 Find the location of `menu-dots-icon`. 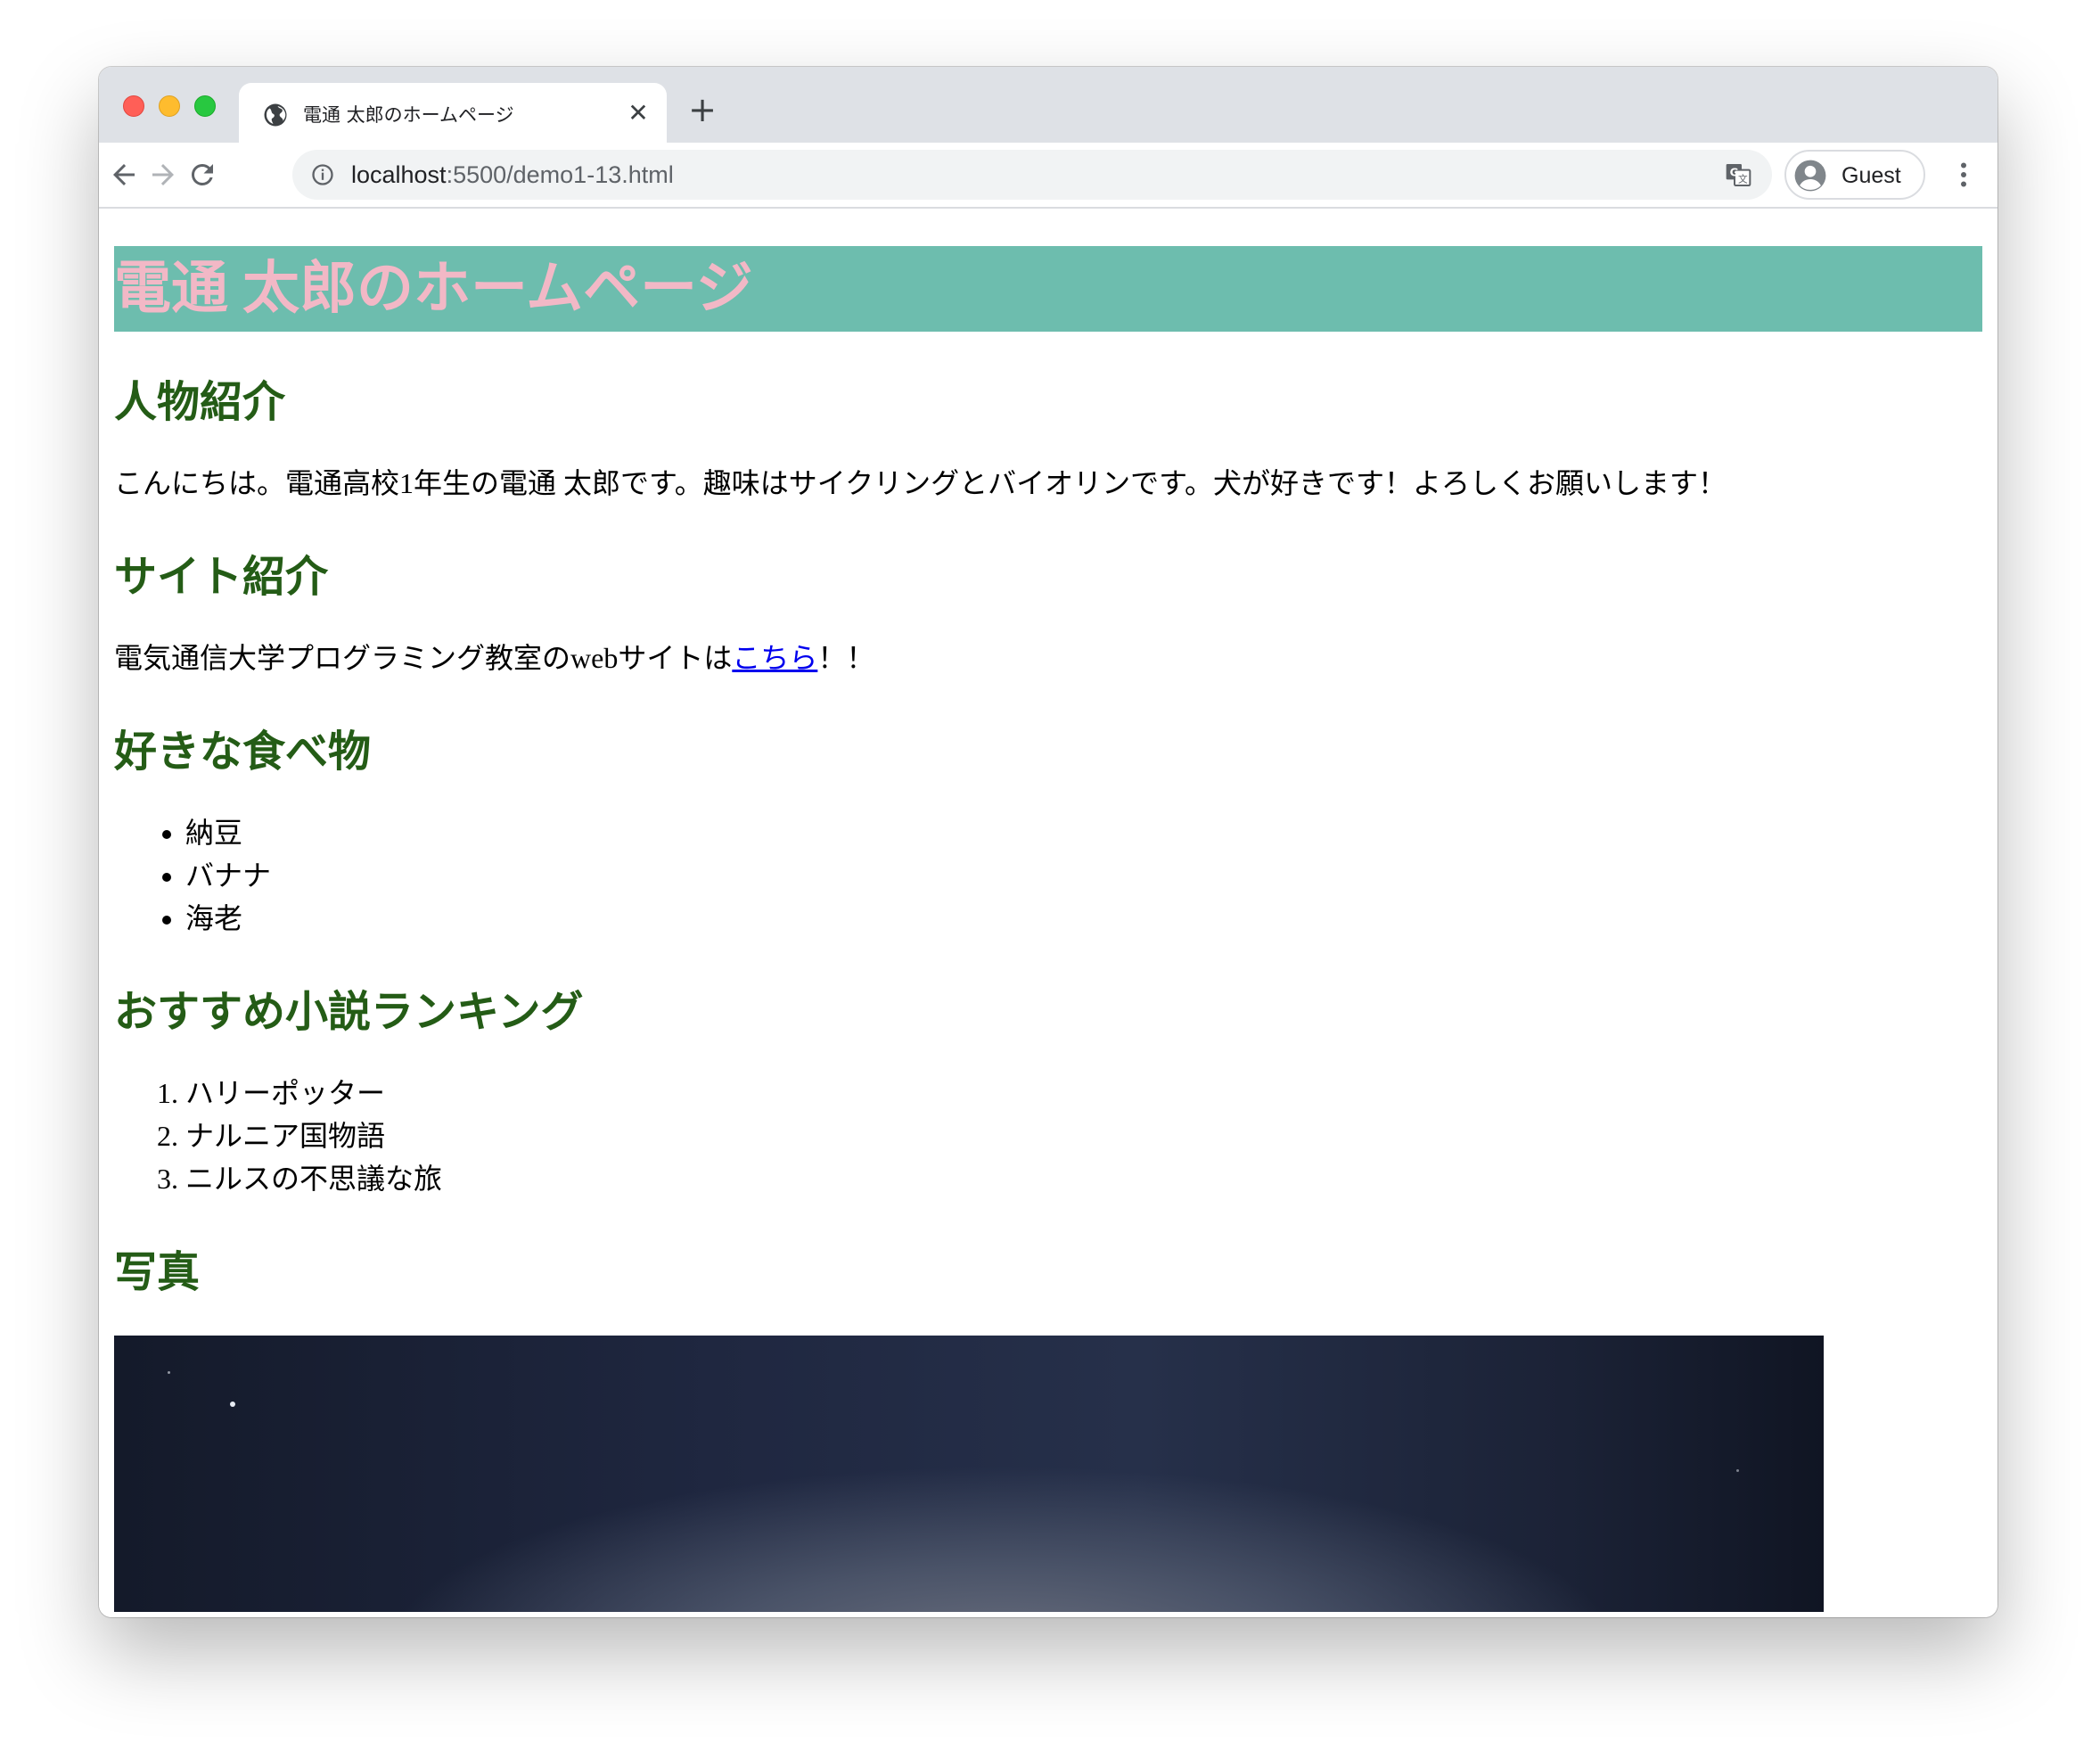

menu-dots-icon is located at coordinates (1964, 175).